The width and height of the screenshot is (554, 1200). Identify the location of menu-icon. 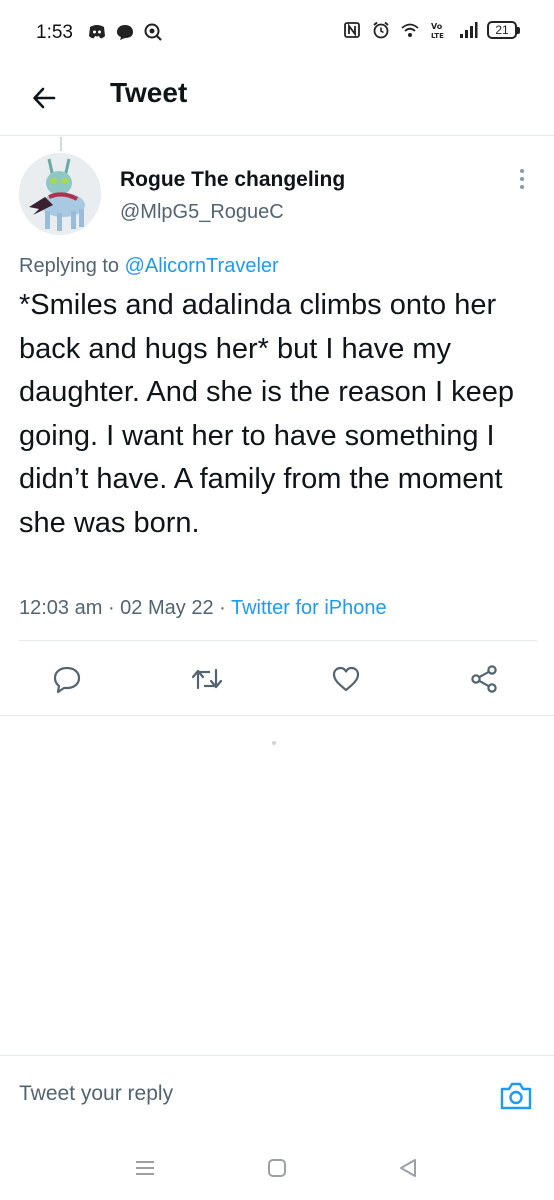
(145, 1168).